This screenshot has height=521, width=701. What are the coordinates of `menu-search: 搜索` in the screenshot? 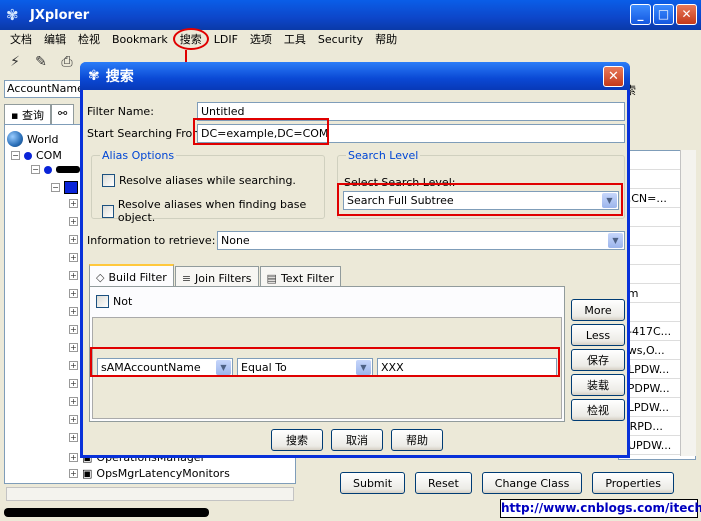 It's located at (191, 39).